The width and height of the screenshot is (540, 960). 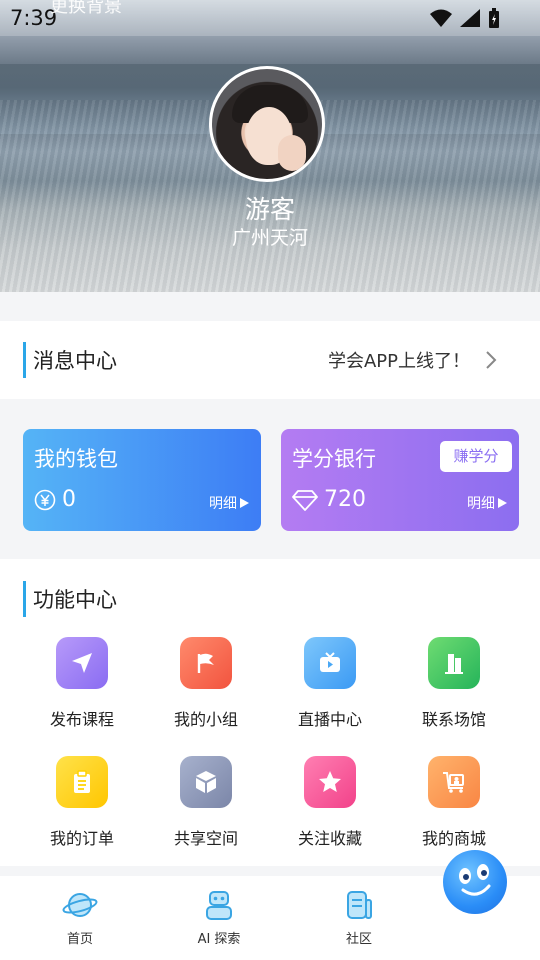 I want to click on function-my-group: 我的小组, so click(x=206, y=683).